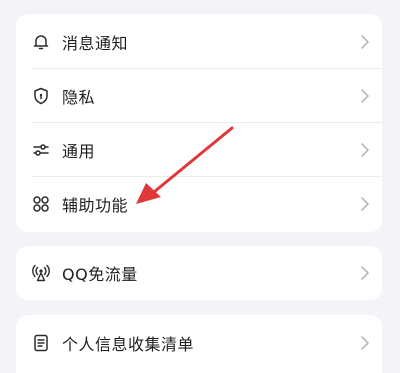 This screenshot has height=373, width=400. I want to click on settings-item-qq-free-data: QQ免流量, so click(199, 273).